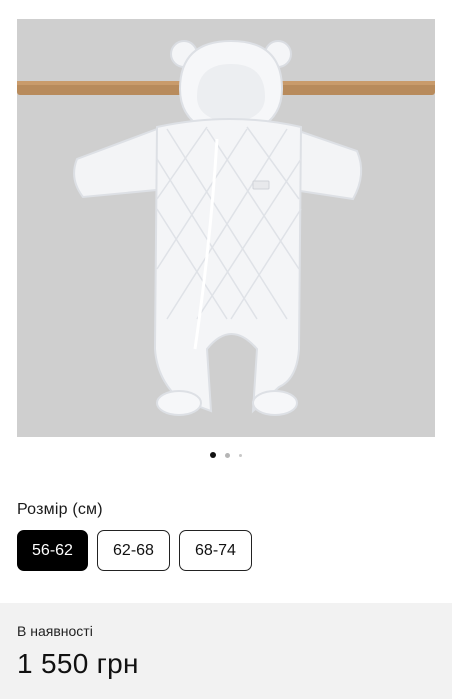  I want to click on price: 1 550 грн, so click(78, 663).